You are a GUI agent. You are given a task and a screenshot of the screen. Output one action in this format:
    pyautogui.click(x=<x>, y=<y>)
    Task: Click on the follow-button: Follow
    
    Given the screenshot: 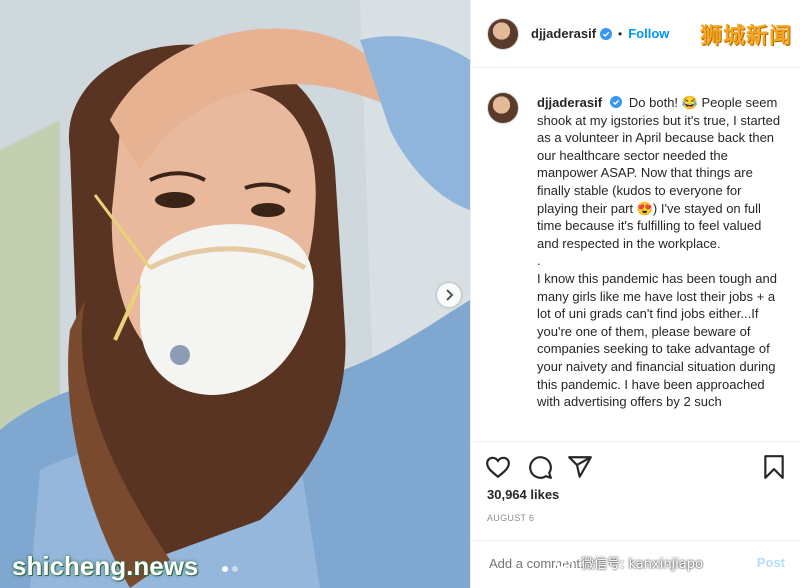 What is the action you would take?
    pyautogui.click(x=648, y=33)
    